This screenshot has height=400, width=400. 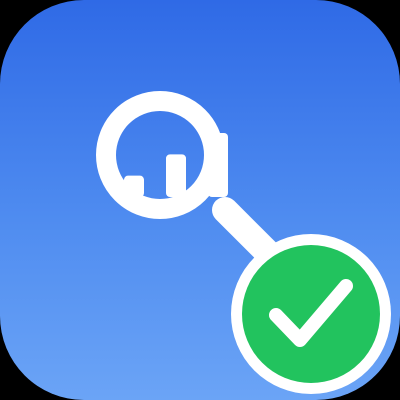 What do you see at coordinates (247, 232) in the screenshot?
I see `magnifier-handle` at bounding box center [247, 232].